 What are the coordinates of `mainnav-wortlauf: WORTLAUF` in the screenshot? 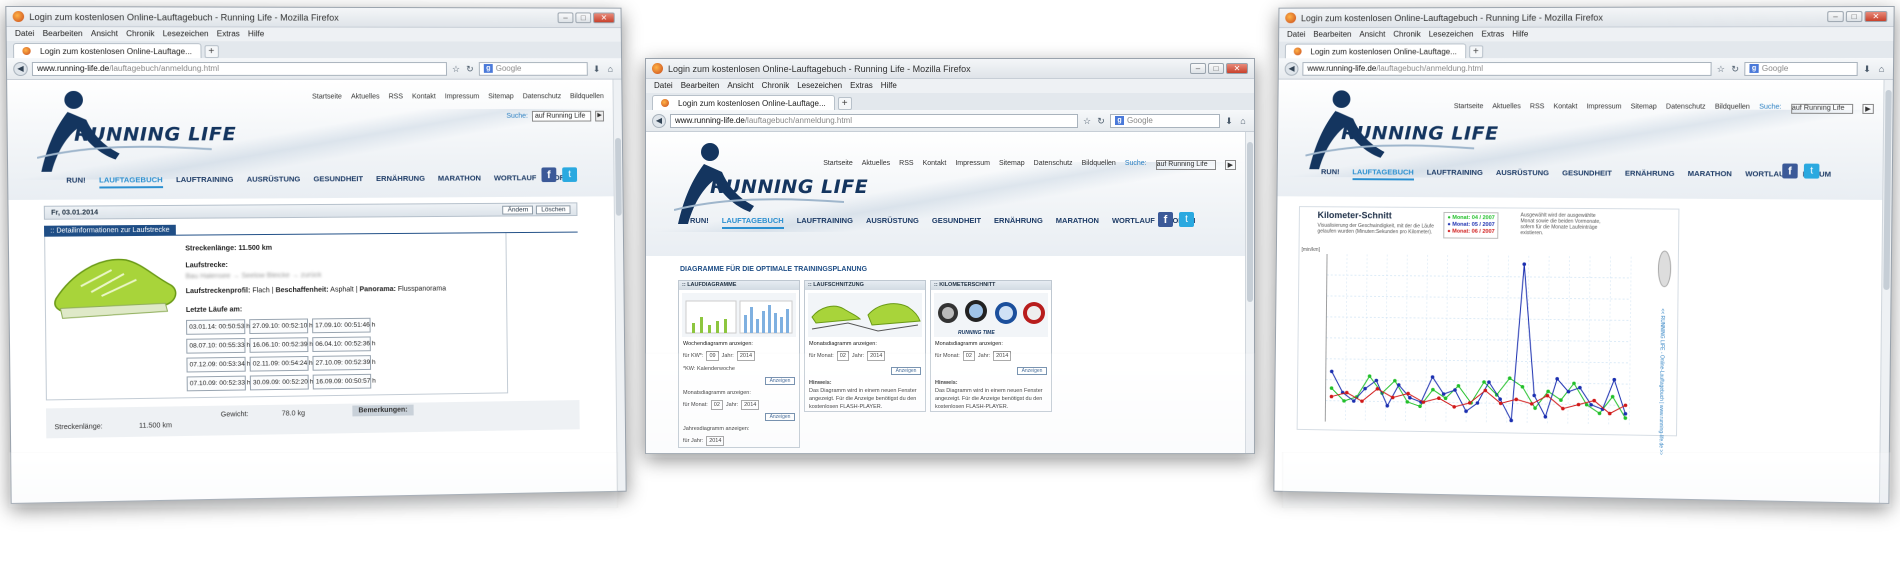 It's located at (1133, 222).